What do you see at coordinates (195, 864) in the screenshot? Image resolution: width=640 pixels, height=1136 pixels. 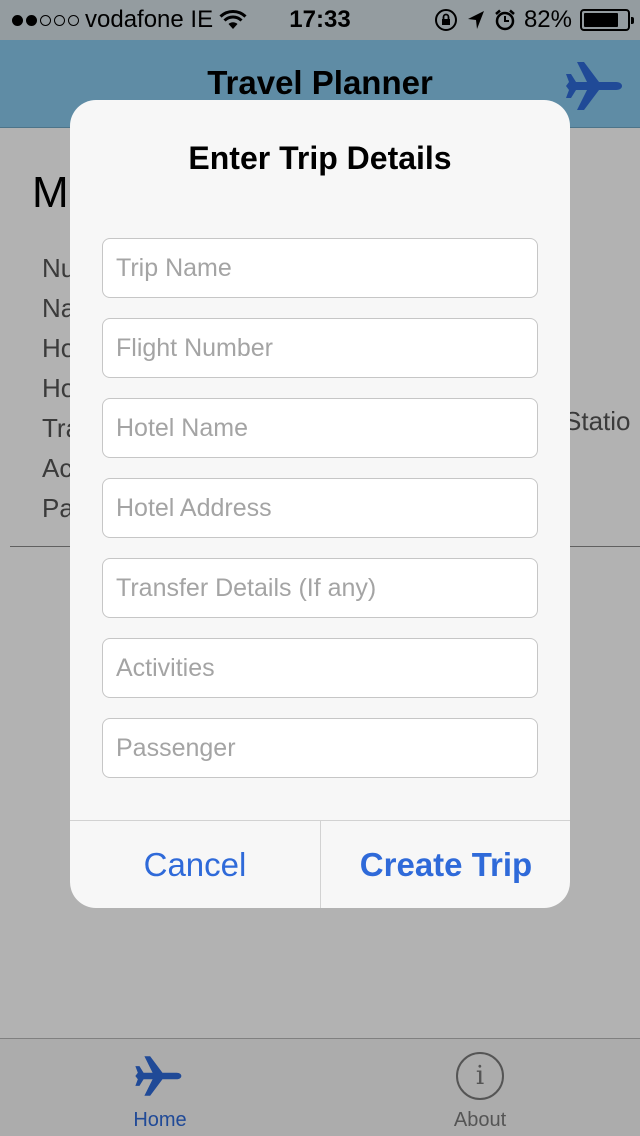 I see `cancel-button: Cancel` at bounding box center [195, 864].